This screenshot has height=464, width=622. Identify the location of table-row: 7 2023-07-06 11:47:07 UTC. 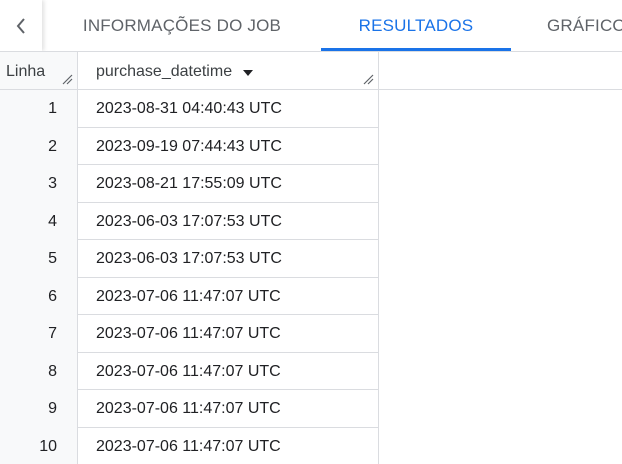
(189, 334).